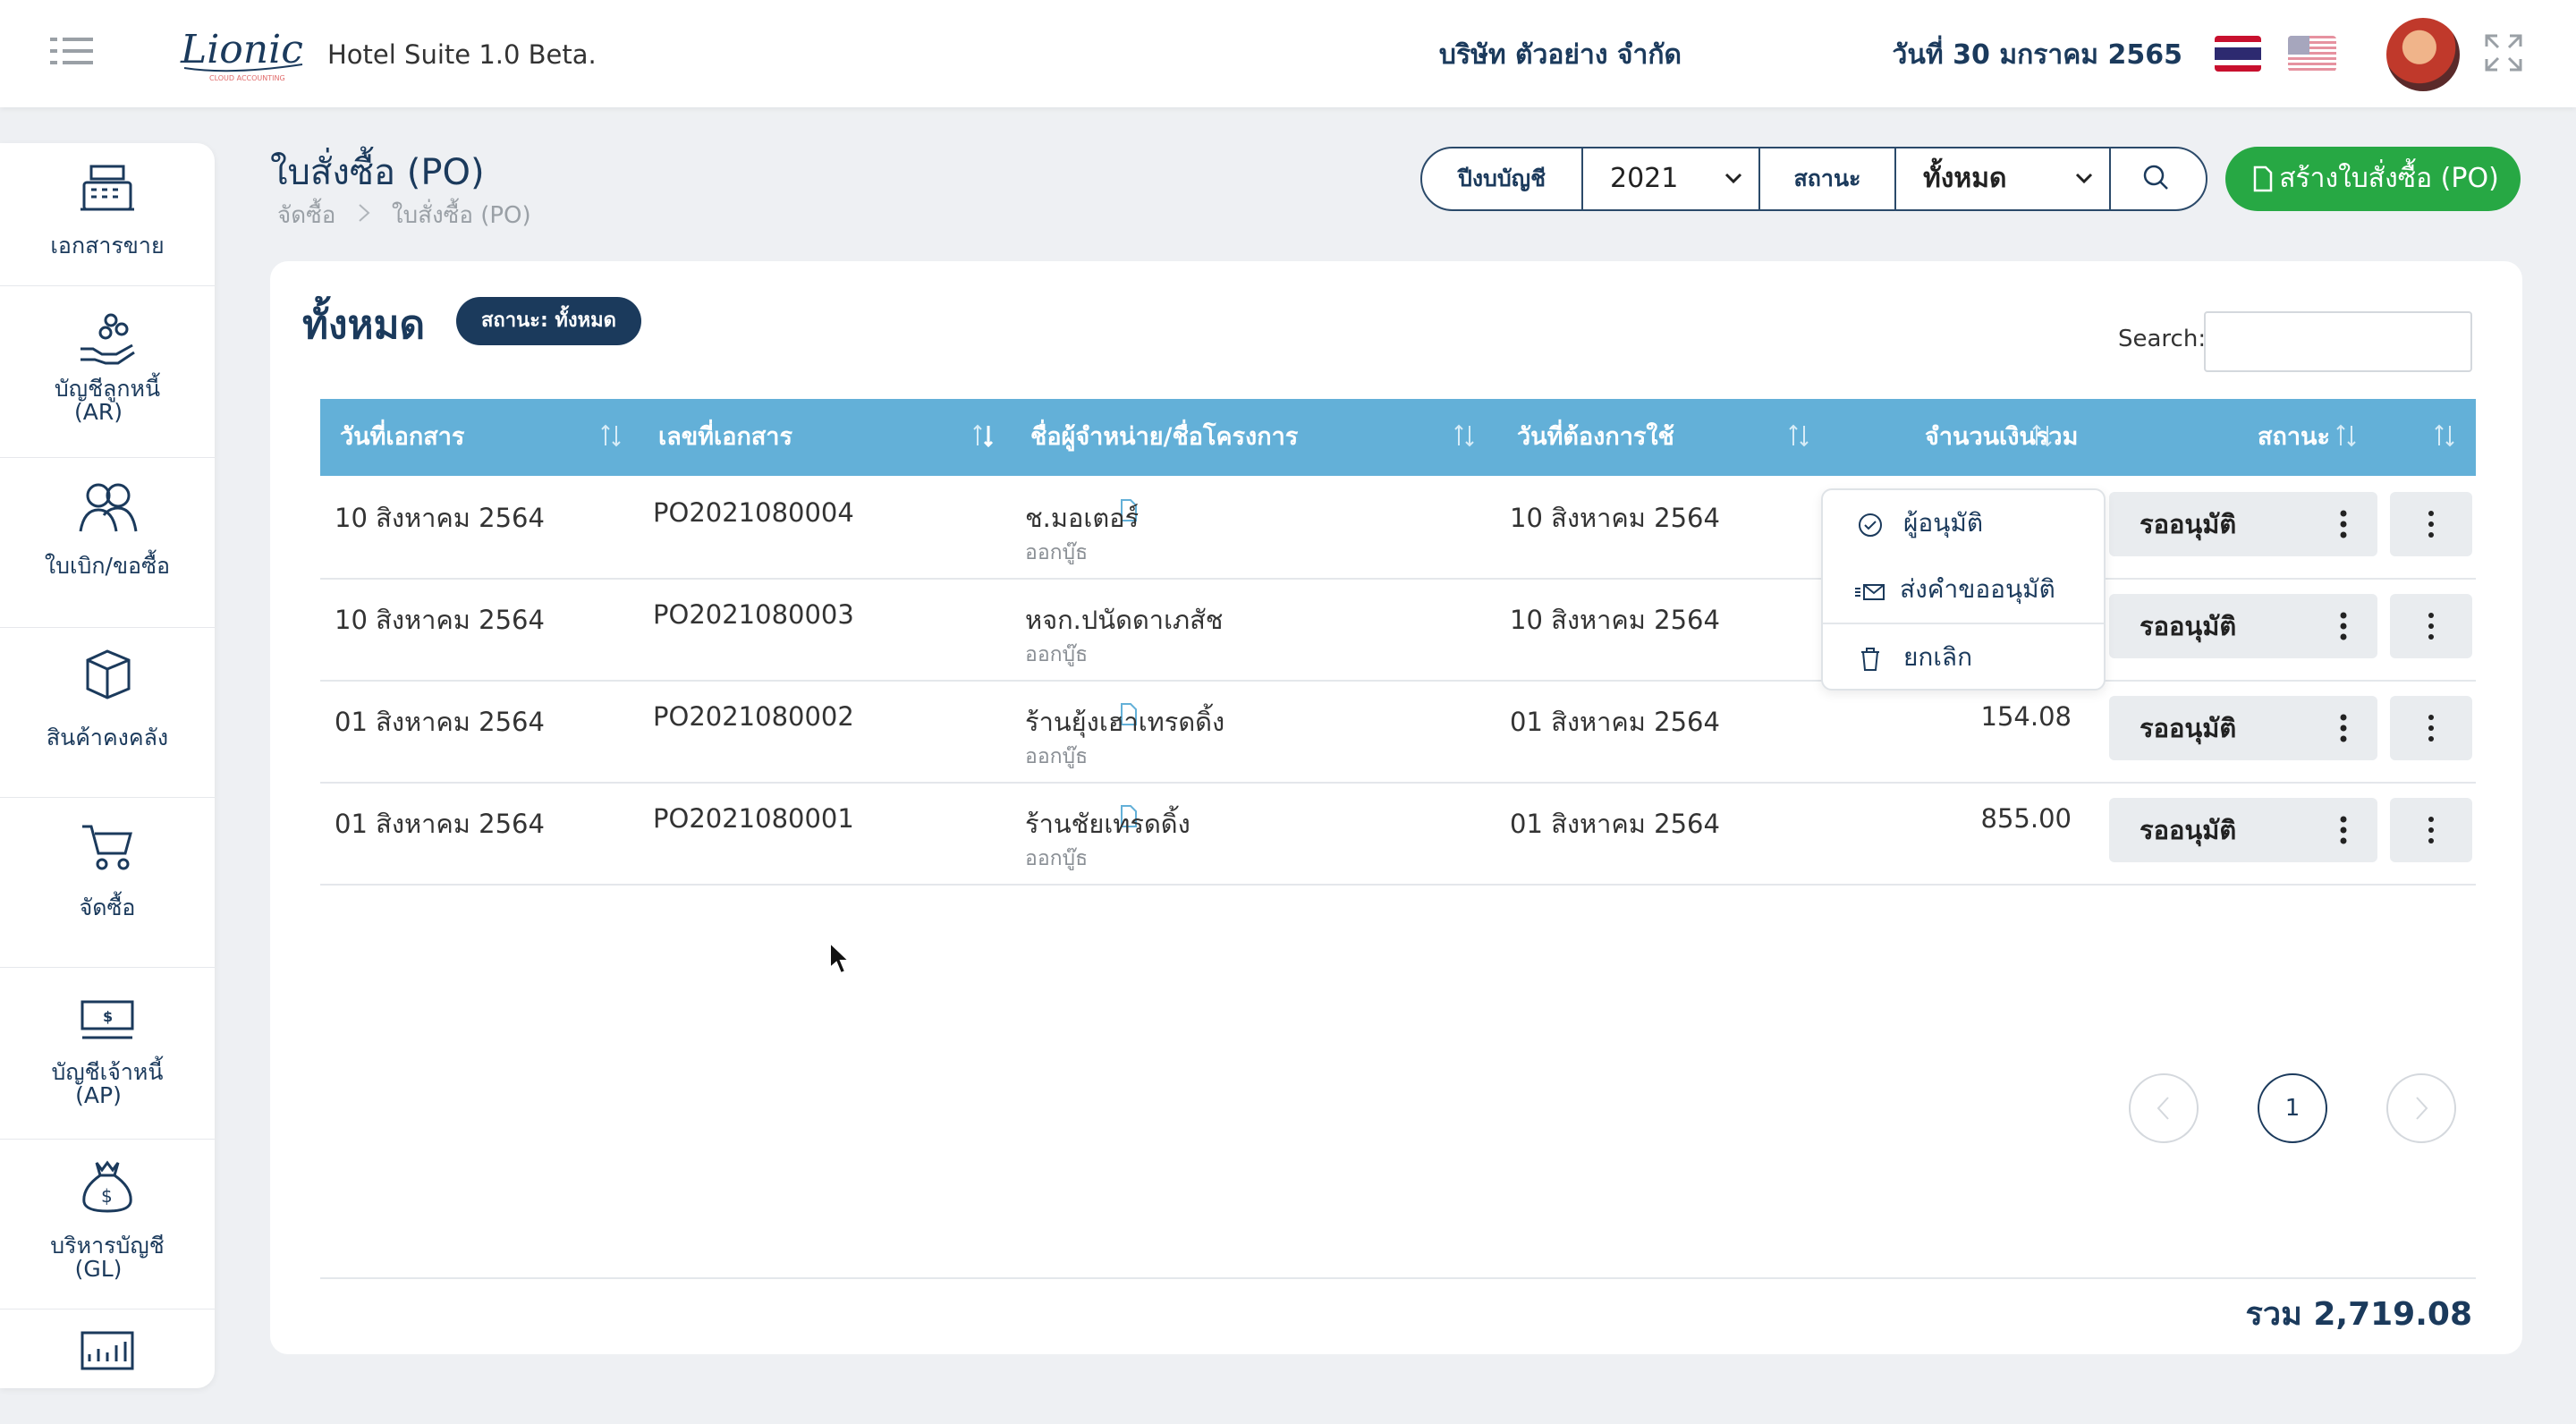  I want to click on col-header-amount: จำนวนเงินรวม, so click(2001, 437).